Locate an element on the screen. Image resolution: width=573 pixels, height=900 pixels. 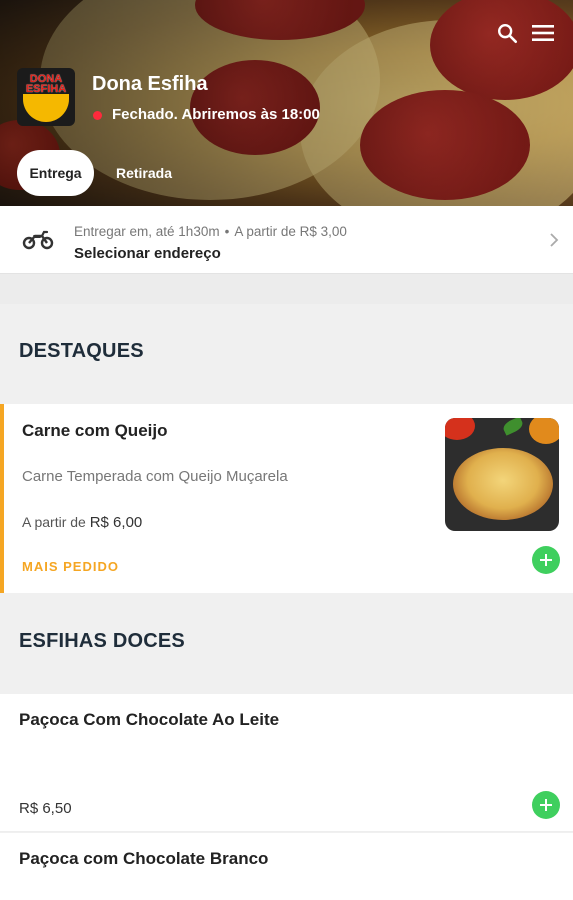
tab-retirada: Retirada is located at coordinates (144, 173).